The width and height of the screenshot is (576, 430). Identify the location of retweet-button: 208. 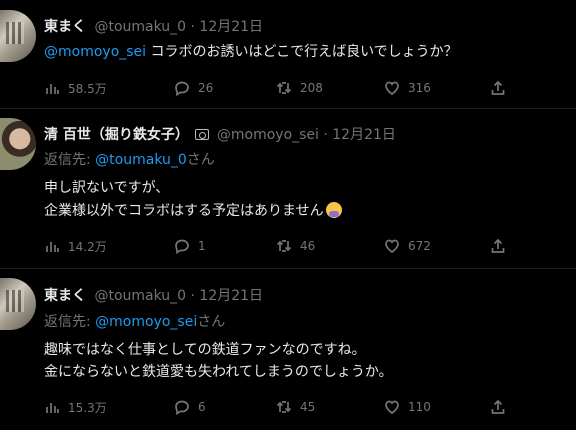
(299, 88).